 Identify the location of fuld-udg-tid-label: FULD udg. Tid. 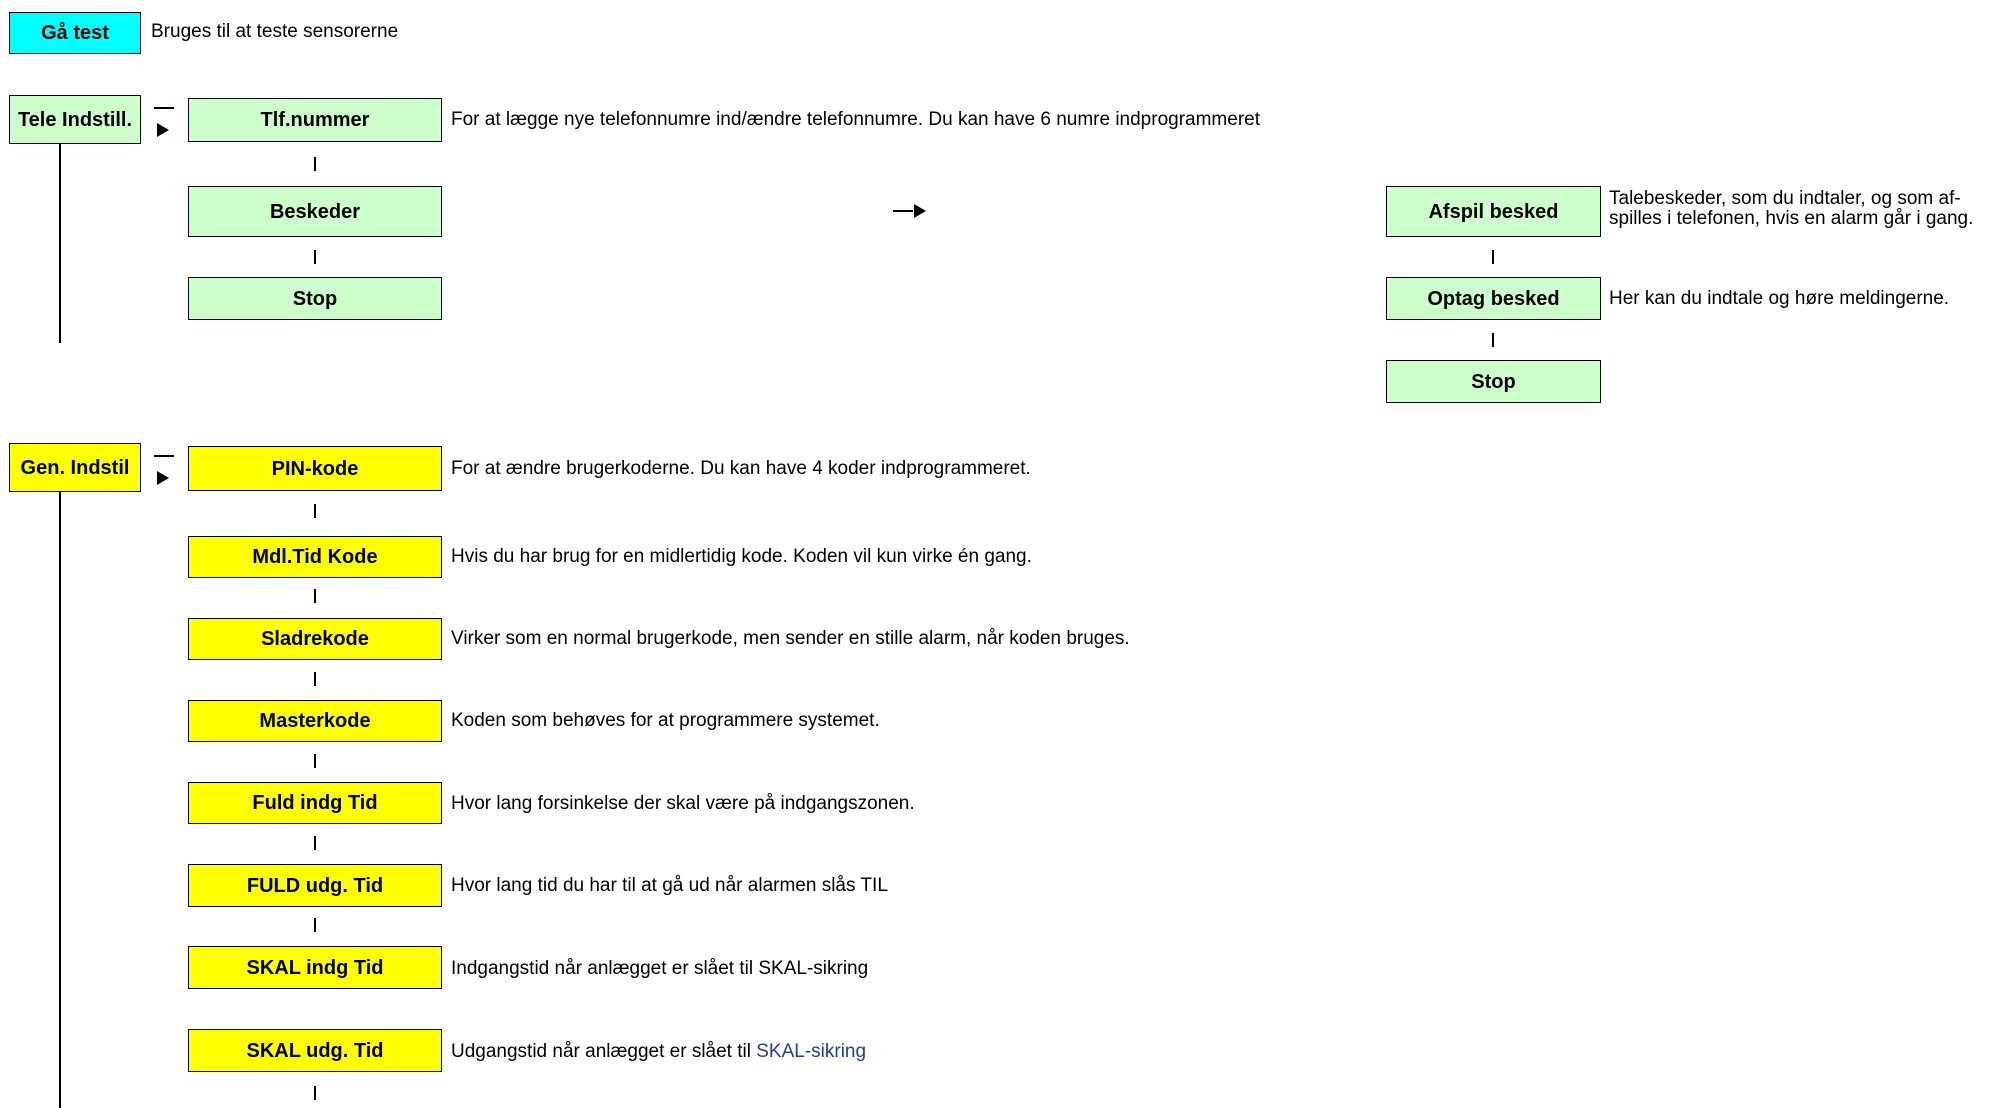
(315, 885).